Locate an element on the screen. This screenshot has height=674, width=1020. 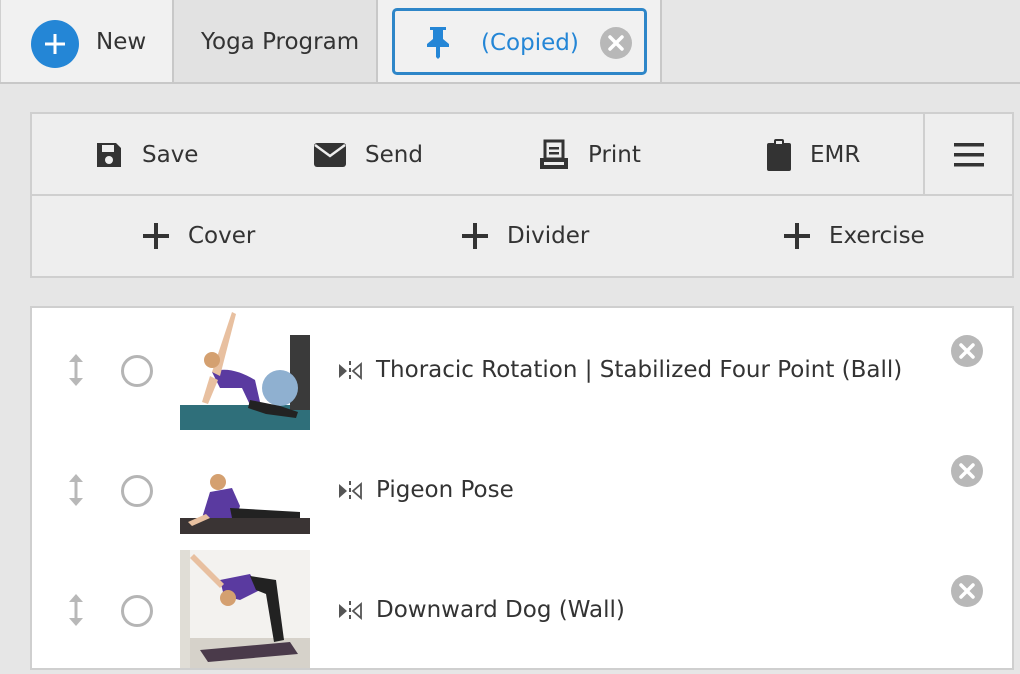
tab-copied-container: (Copied) is located at coordinates (520, 41).